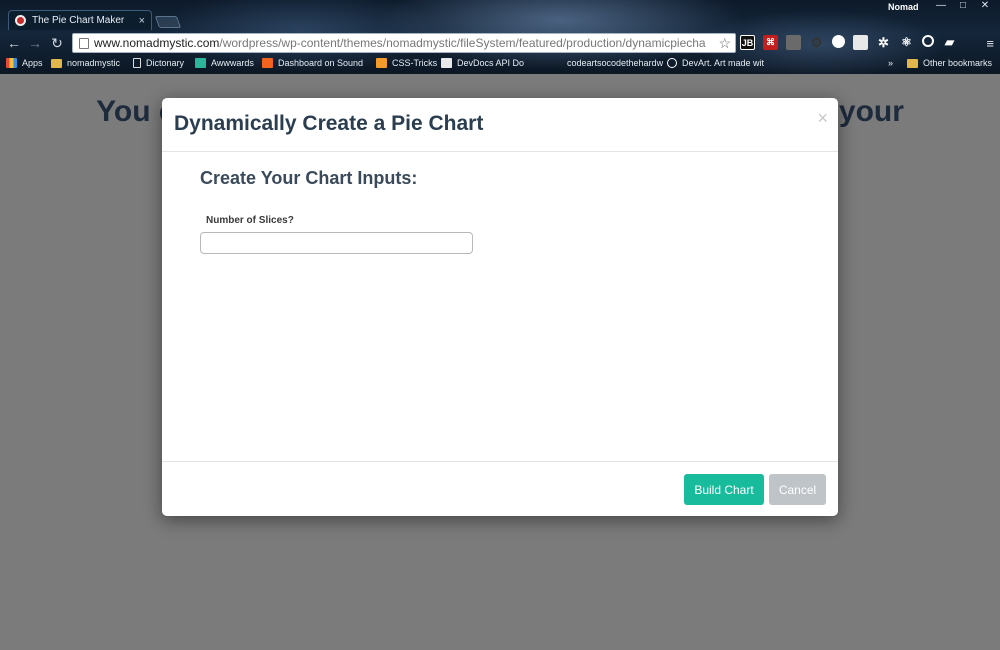 The height and width of the screenshot is (650, 1000). What do you see at coordinates (822, 118) in the screenshot?
I see `close-icon: ×` at bounding box center [822, 118].